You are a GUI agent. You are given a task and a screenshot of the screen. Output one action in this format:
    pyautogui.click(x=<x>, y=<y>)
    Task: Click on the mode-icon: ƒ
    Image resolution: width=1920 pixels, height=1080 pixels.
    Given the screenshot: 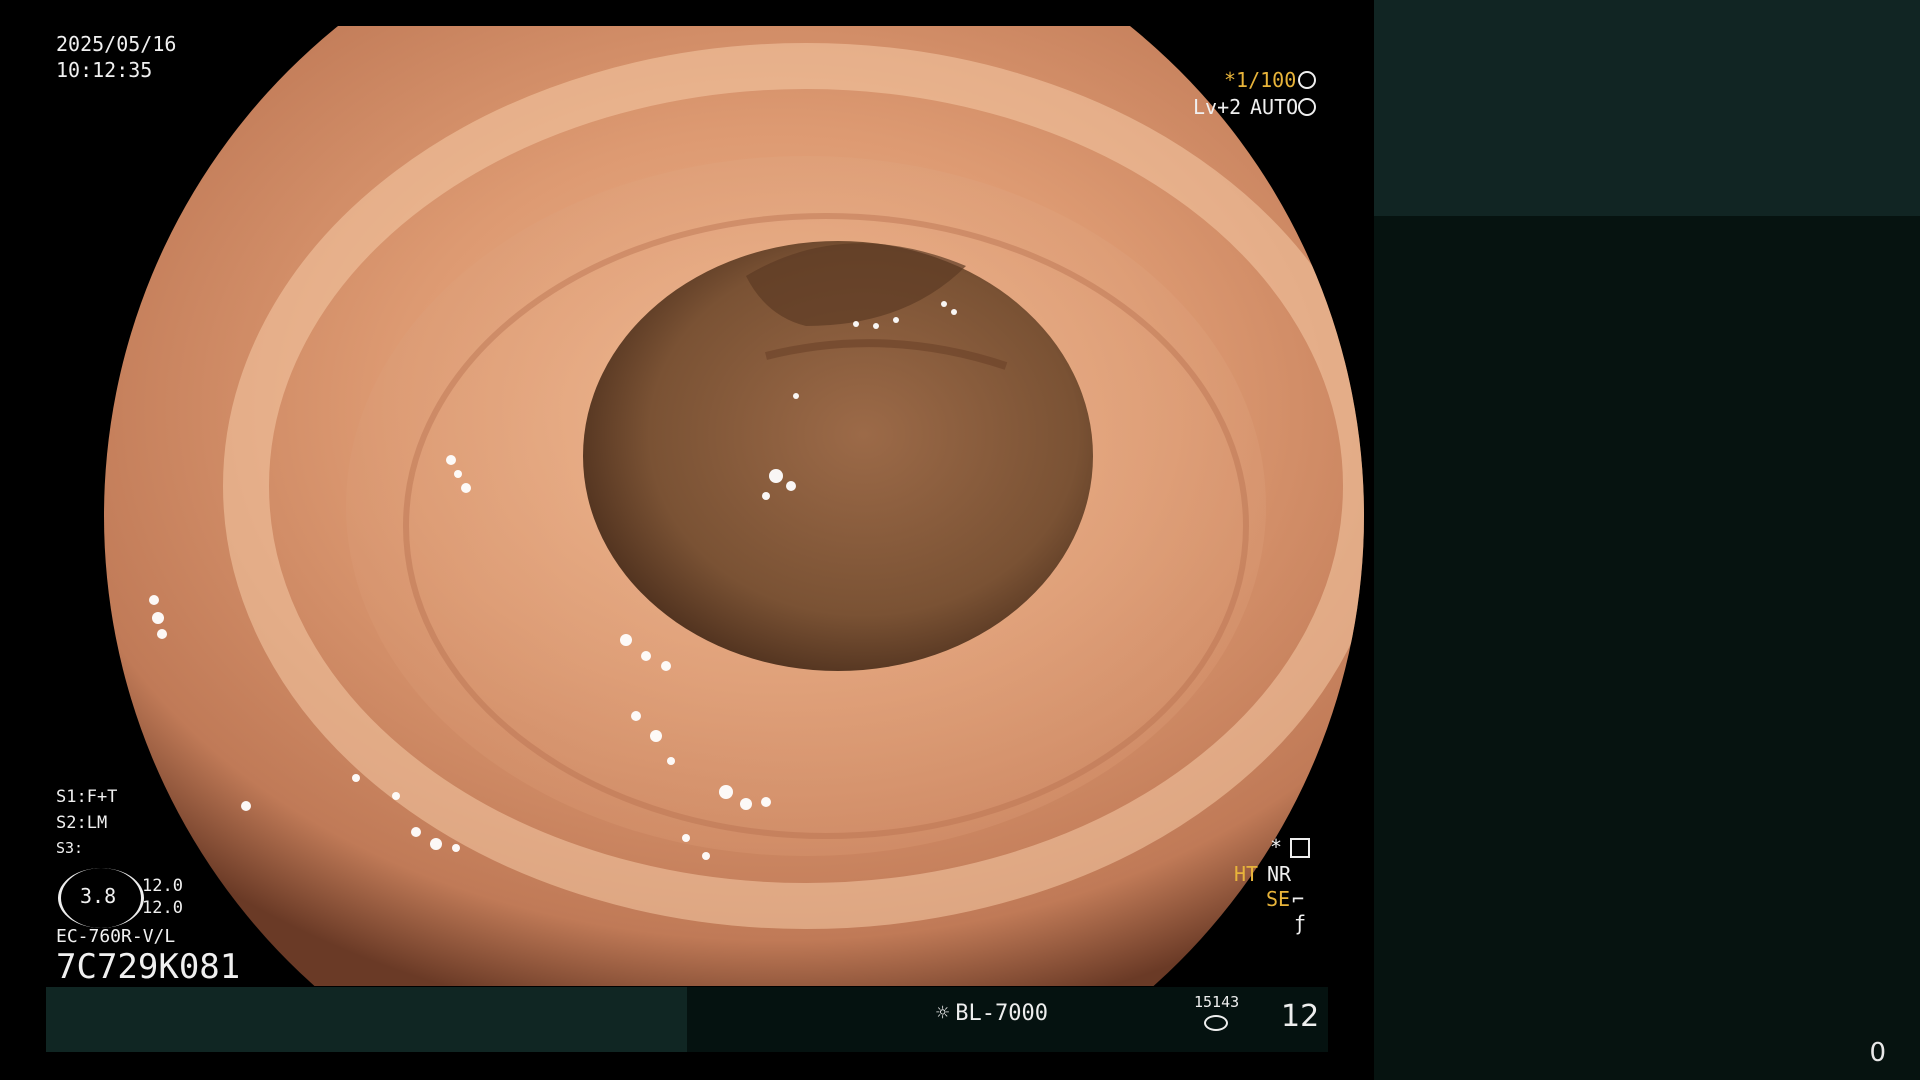 What is the action you would take?
    pyautogui.click(x=1300, y=923)
    